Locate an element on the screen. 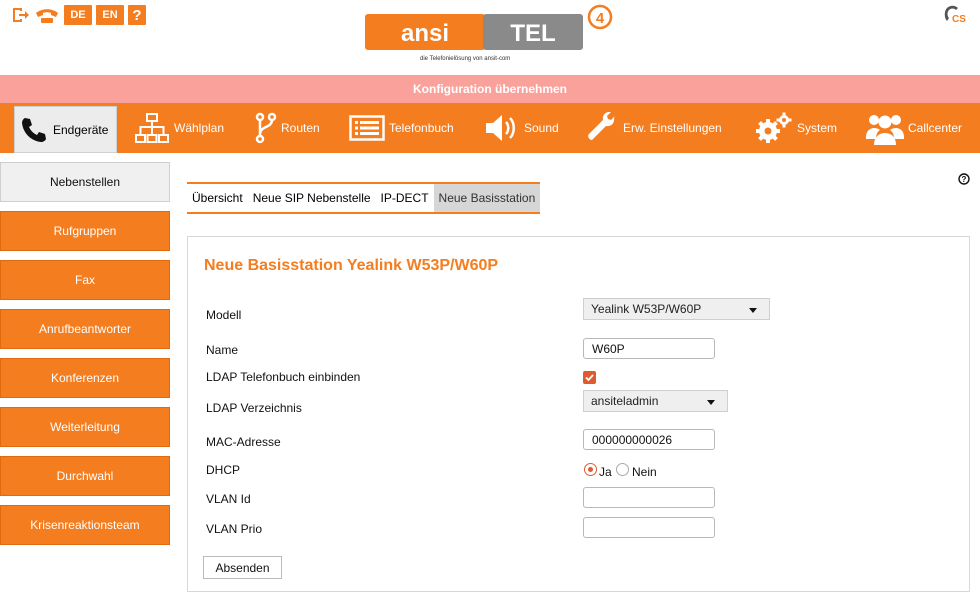  lang-de-label: DE is located at coordinates (78, 15).